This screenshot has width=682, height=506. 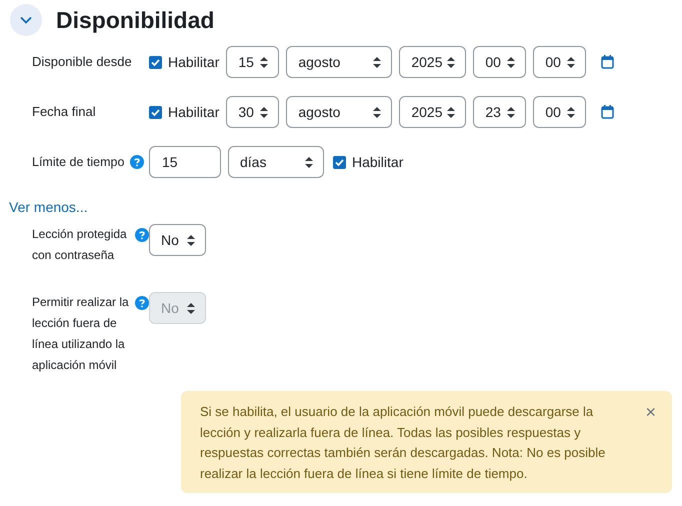 What do you see at coordinates (499, 112) in the screenshot?
I see `select-field: 23` at bounding box center [499, 112].